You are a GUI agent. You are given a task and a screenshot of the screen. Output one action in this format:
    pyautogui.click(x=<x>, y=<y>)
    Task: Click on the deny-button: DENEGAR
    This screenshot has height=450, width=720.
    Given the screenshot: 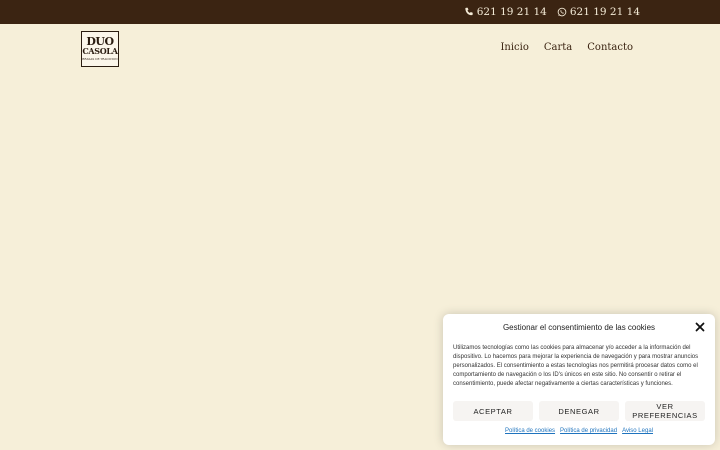 What is the action you would take?
    pyautogui.click(x=579, y=411)
    